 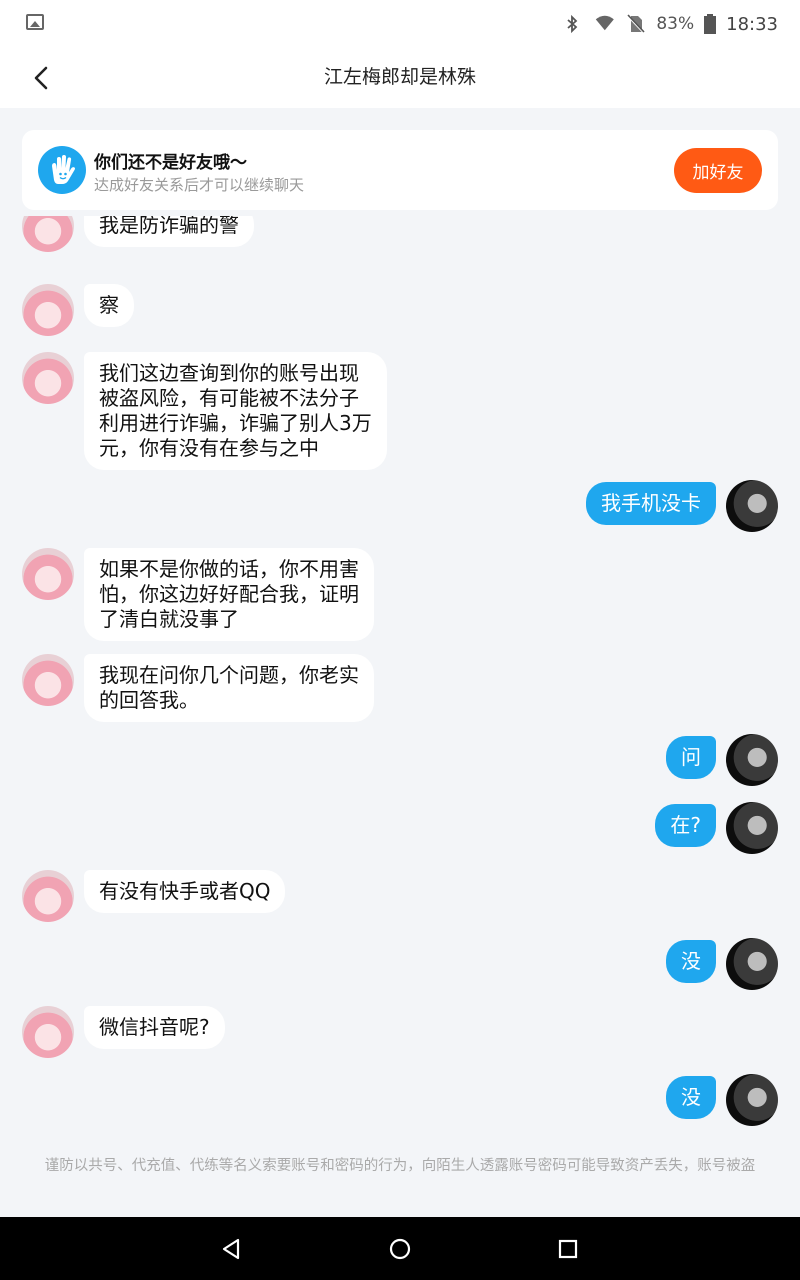 What do you see at coordinates (651, 503) in the screenshot?
I see `message-bubble: 我手机没卡` at bounding box center [651, 503].